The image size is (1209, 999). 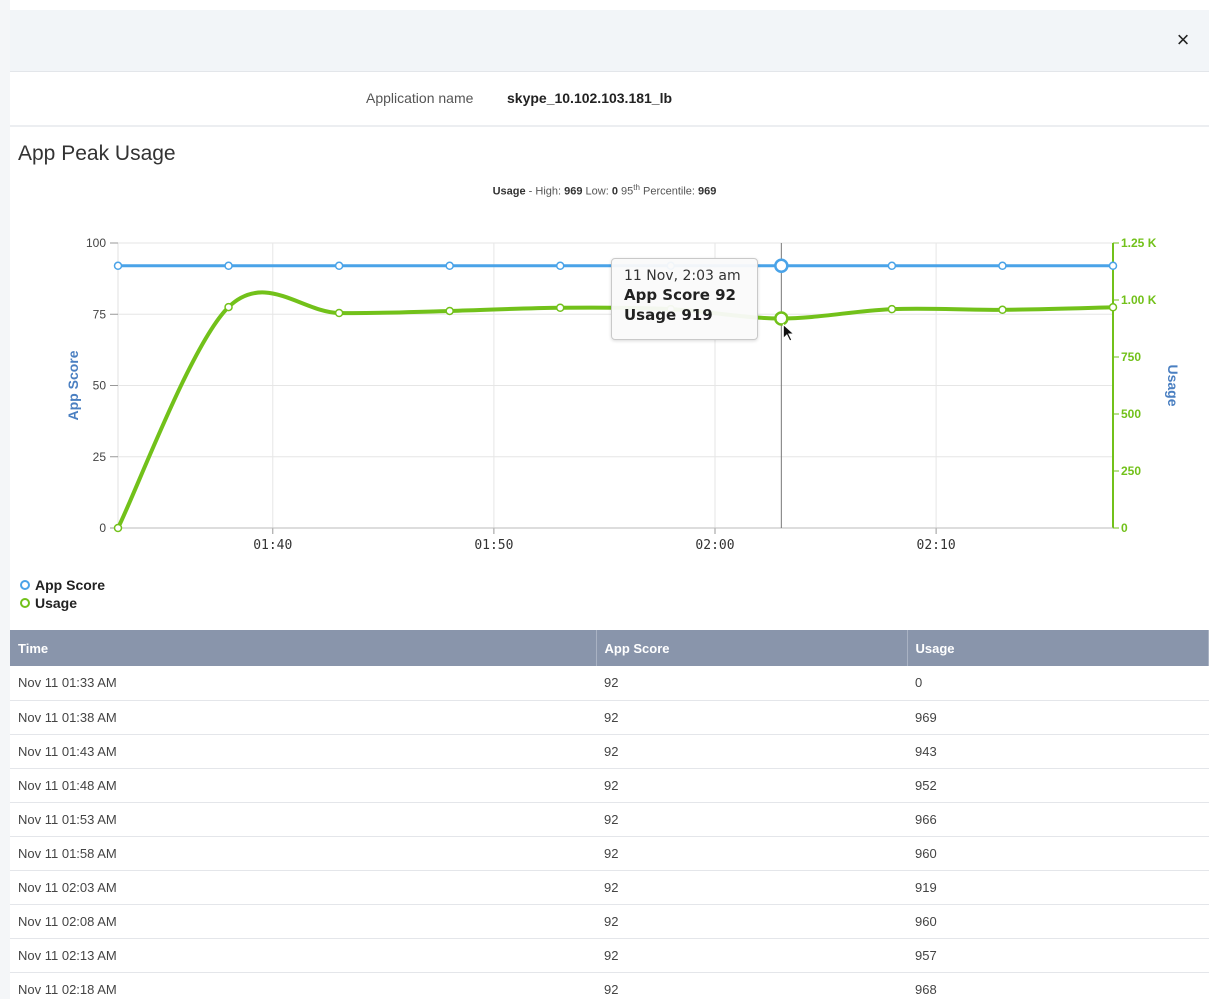 What do you see at coordinates (493, 545) in the screenshot?
I see `x-axis-tick-label: 01:50` at bounding box center [493, 545].